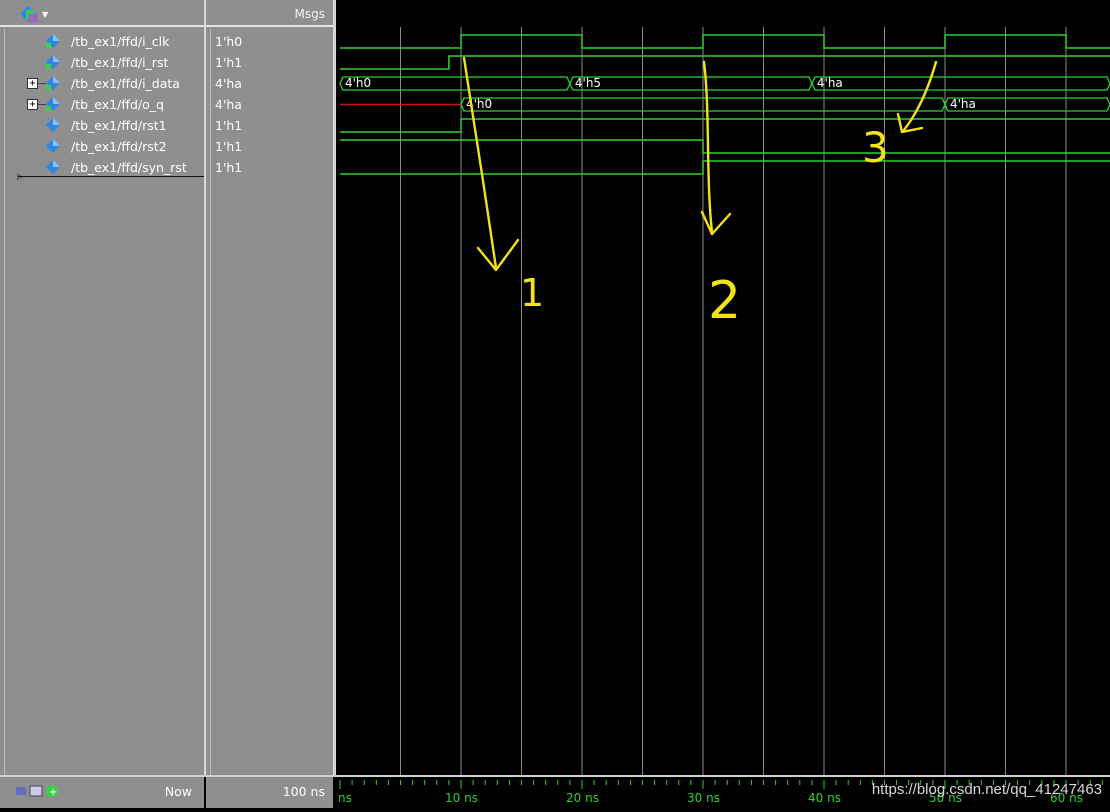 The width and height of the screenshot is (1110, 812). Describe the element at coordinates (963, 104) in the screenshot. I see `o-q-bus-label: 4'ha` at that location.